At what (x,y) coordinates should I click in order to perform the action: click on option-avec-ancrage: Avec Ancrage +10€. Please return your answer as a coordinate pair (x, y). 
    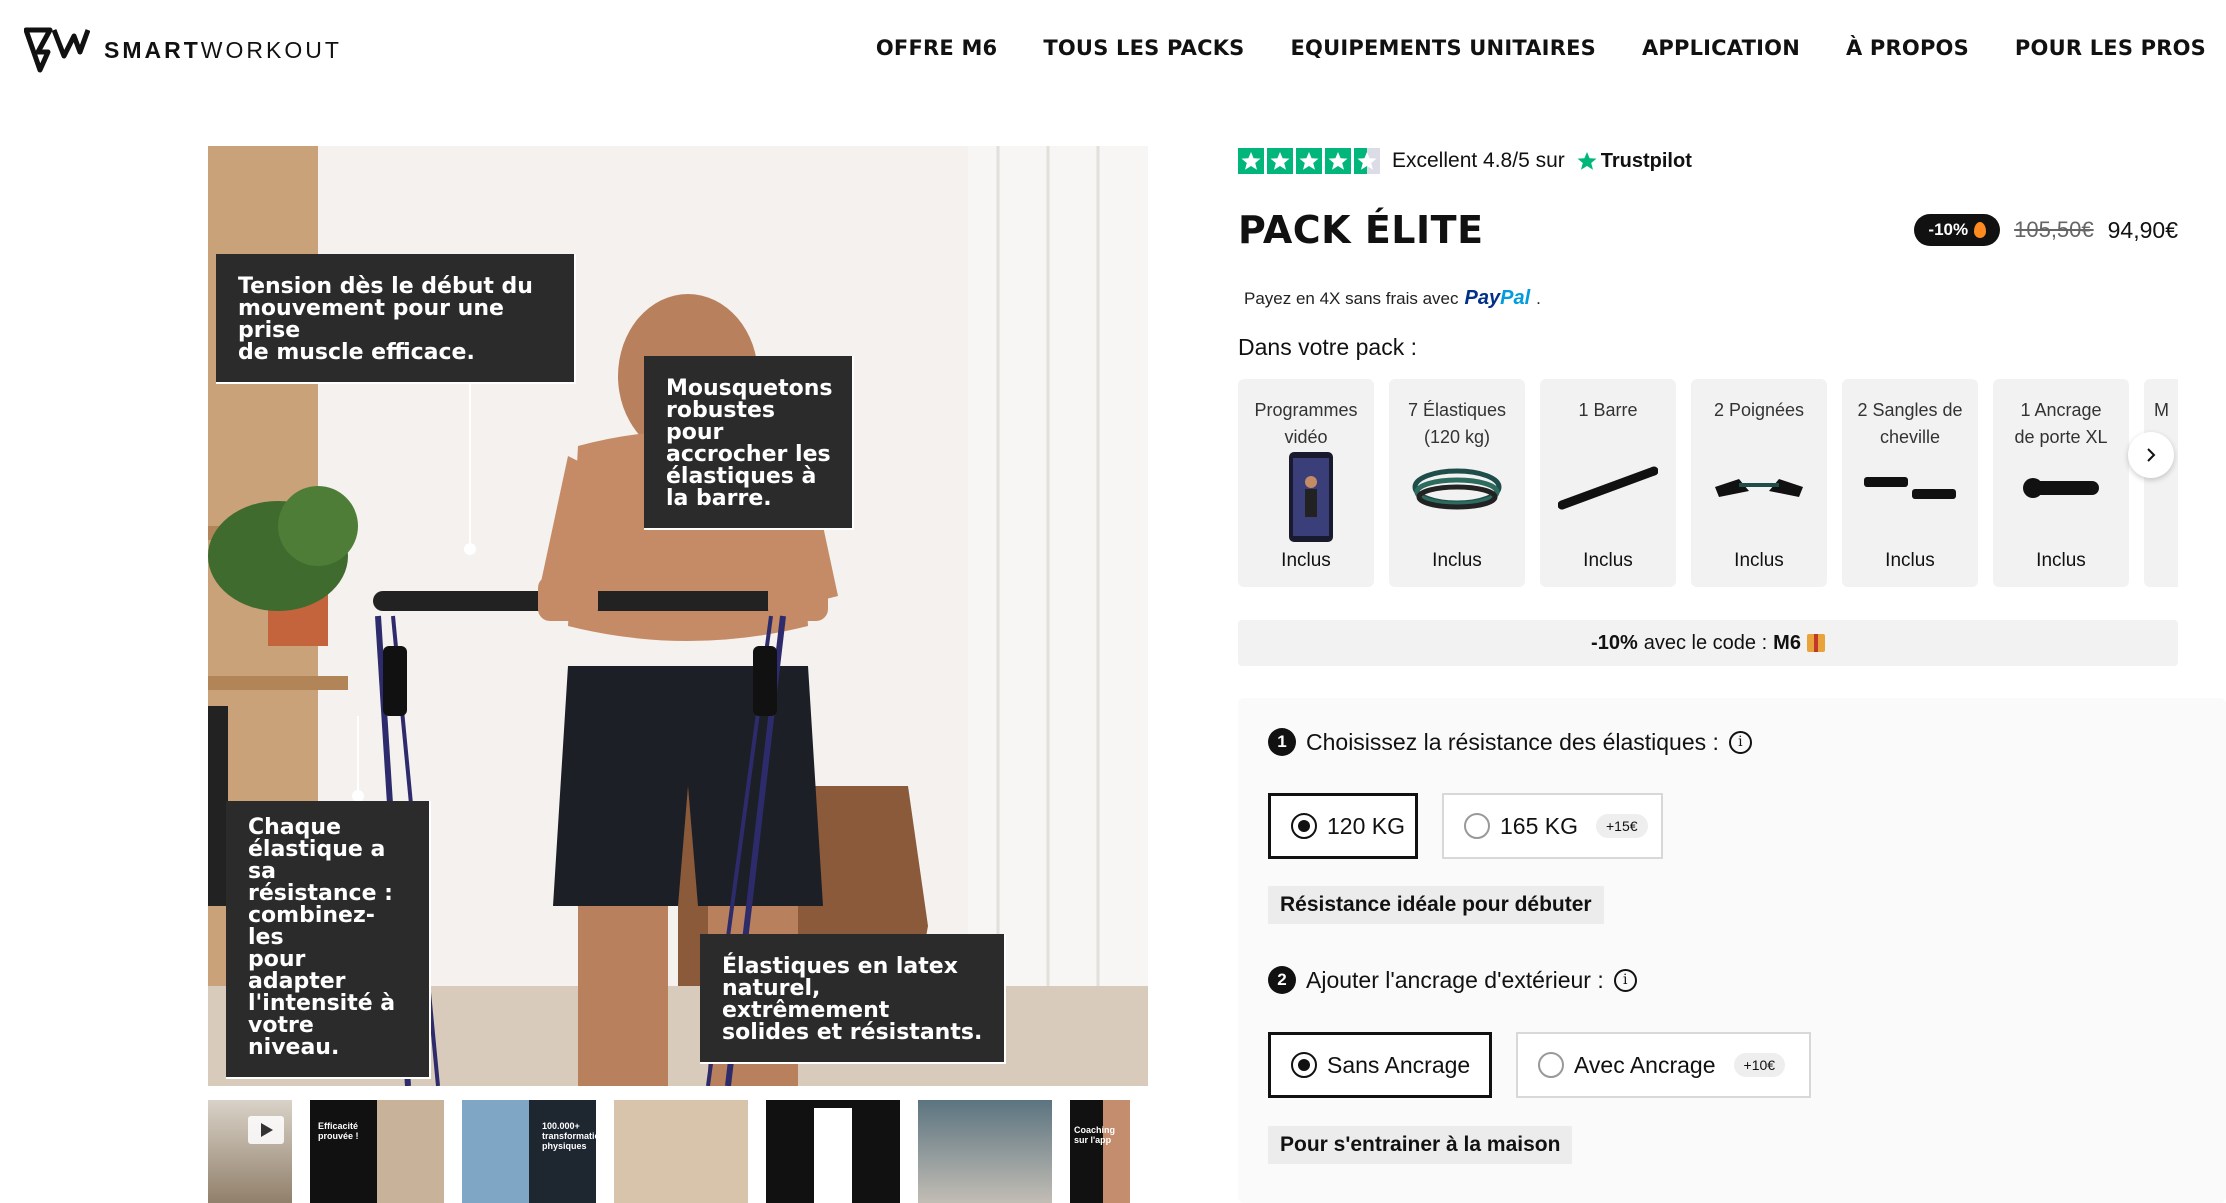
    Looking at the image, I should click on (1663, 1065).